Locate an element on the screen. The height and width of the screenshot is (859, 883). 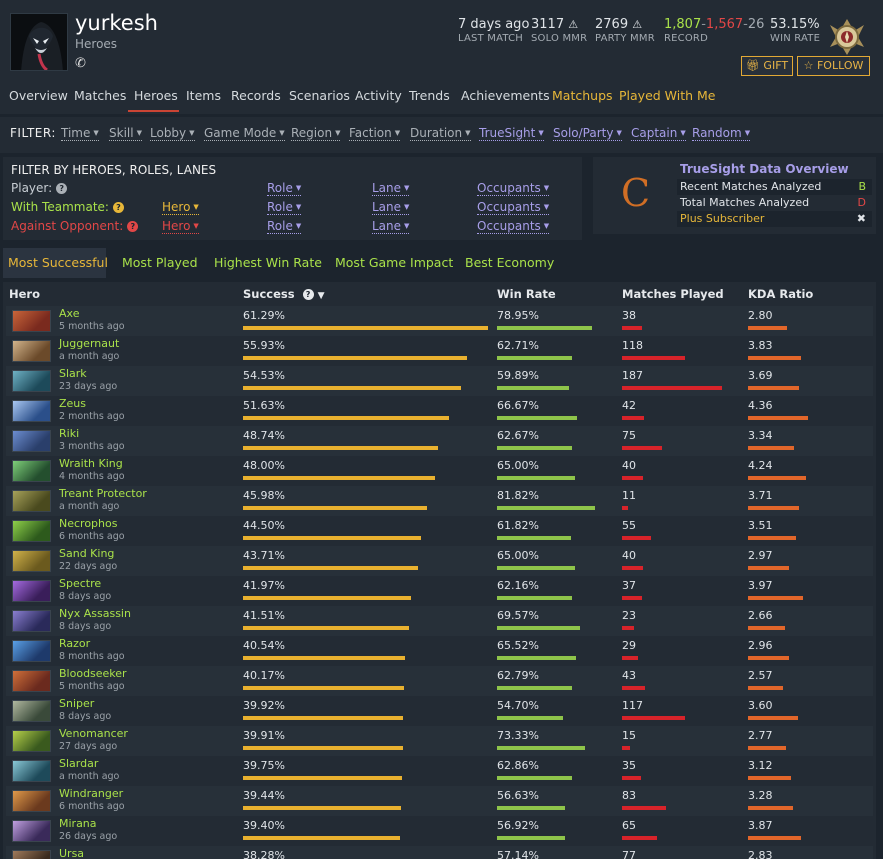
hero-name-link: Necrophos is located at coordinates (88, 523).